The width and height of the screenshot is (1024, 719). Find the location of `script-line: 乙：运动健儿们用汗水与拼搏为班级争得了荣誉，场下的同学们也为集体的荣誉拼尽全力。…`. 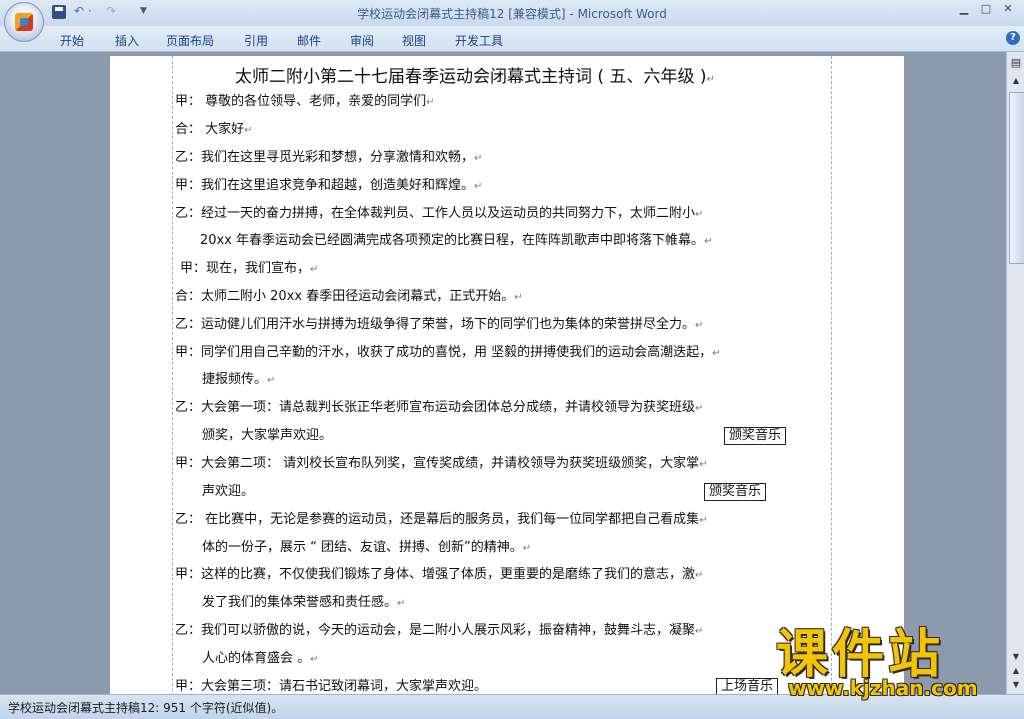

script-line: 乙：运动健儿们用汗水与拼搏为班级争得了荣誉，场下的同学们也为集体的荣誉拼尽全力。… is located at coordinates (439, 324).